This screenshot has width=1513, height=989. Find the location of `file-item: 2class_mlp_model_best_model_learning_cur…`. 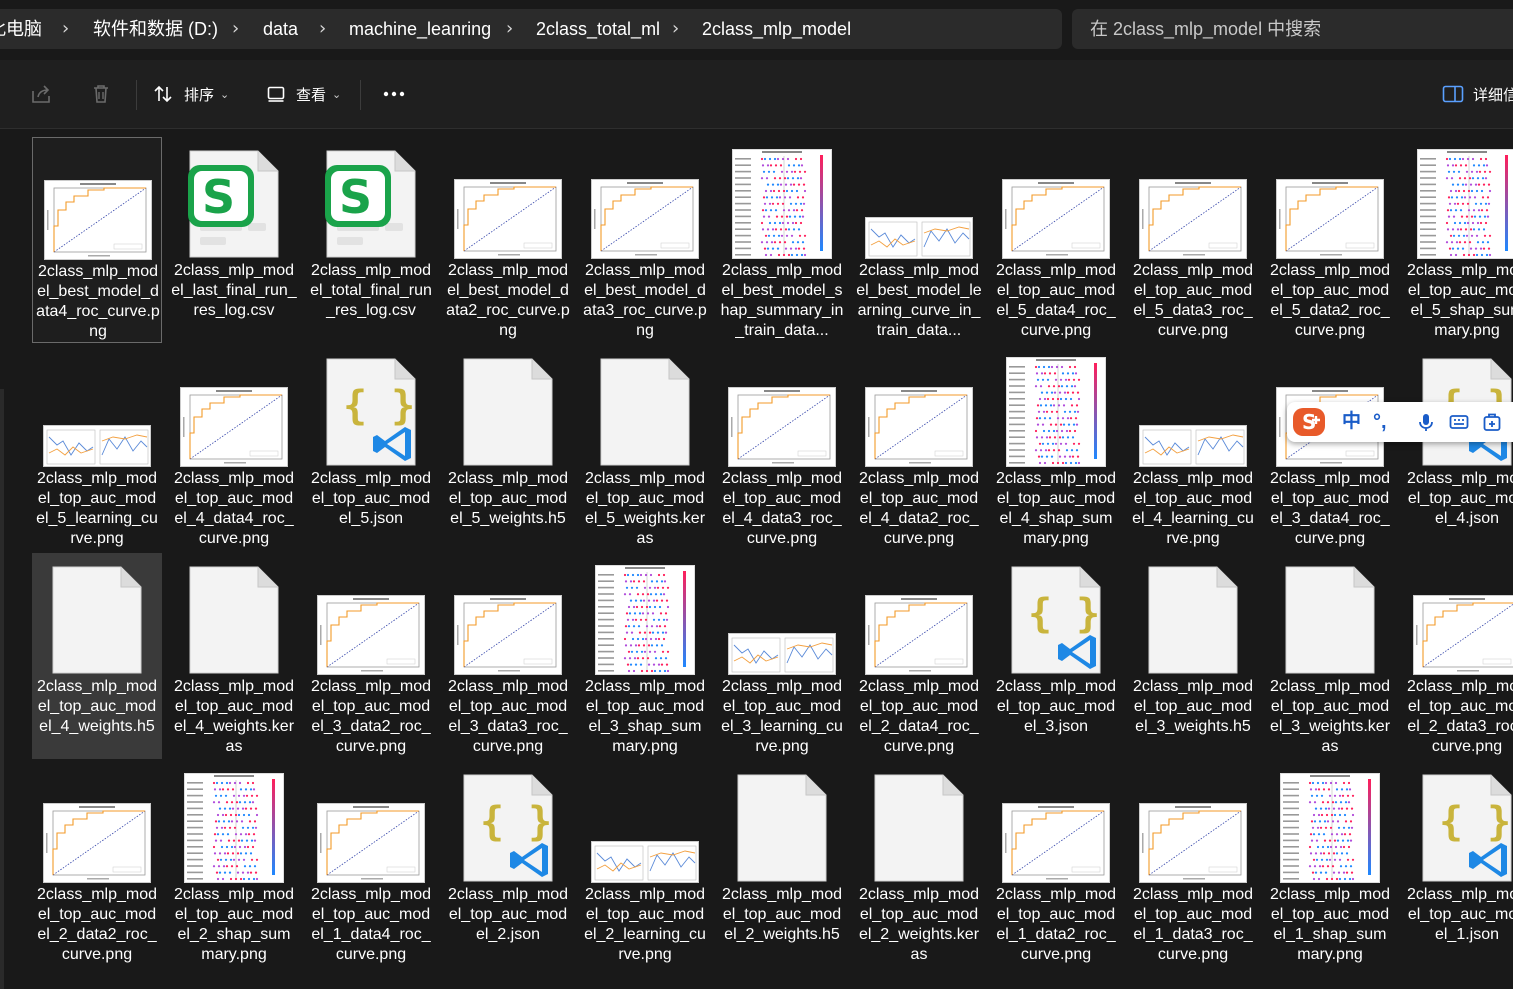

file-item: 2class_mlp_model_best_model_learning_cur… is located at coordinates (919, 240).